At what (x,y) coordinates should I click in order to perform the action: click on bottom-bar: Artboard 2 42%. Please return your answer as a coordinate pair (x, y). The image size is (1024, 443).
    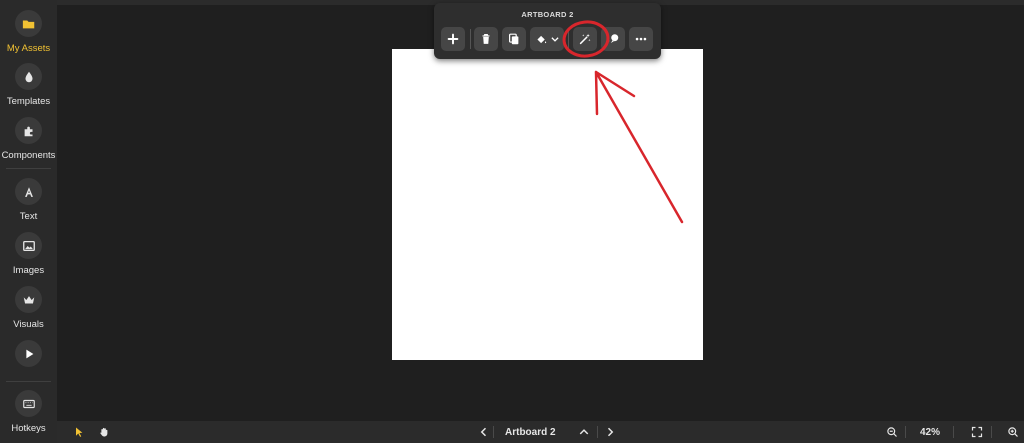
    Looking at the image, I should click on (540, 432).